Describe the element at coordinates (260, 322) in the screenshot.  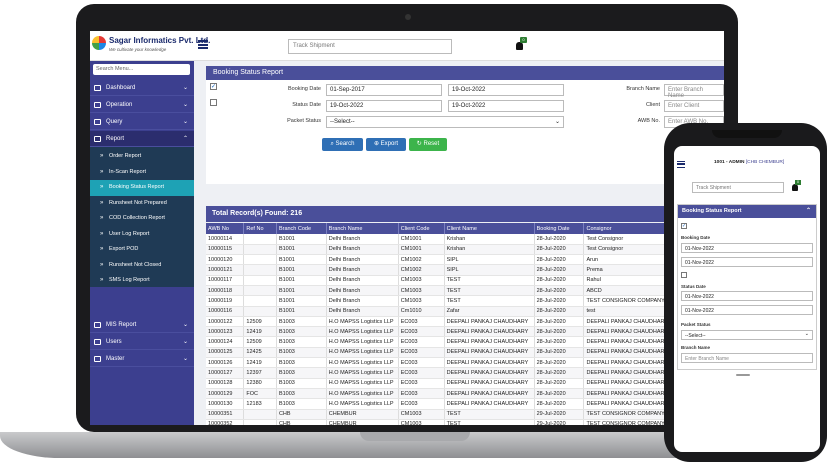
I see `table-cell: 12509` at that location.